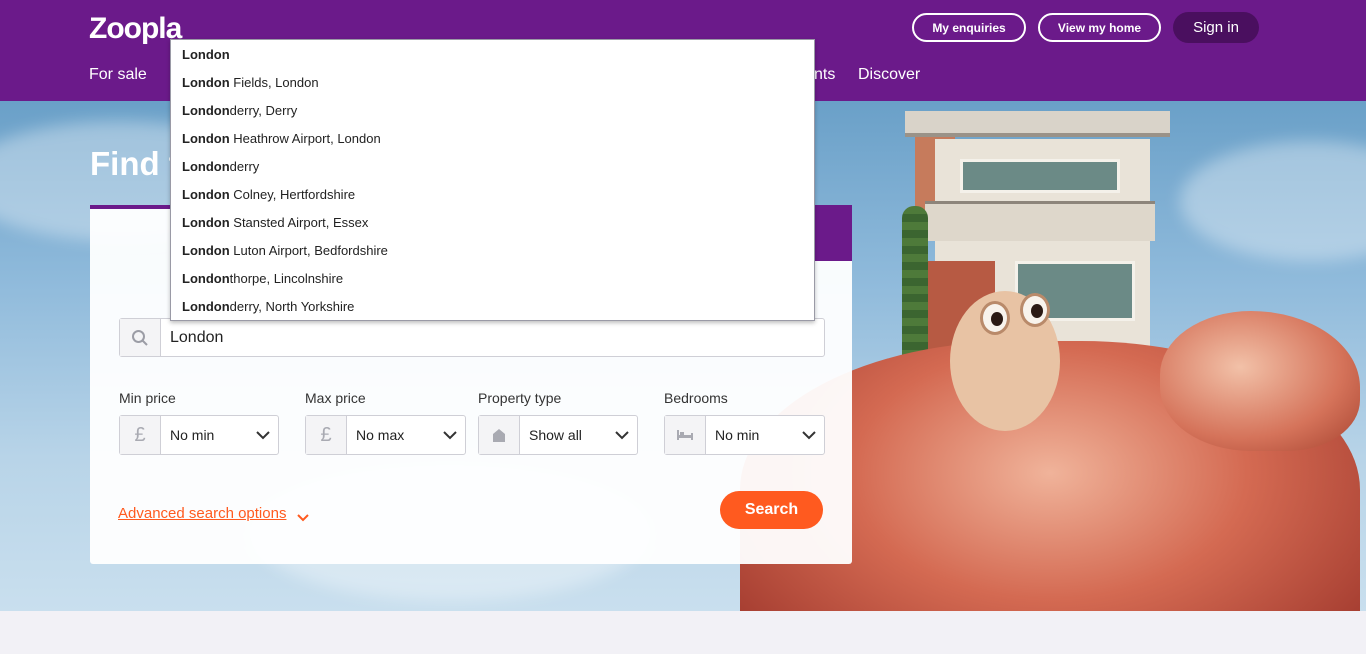 The image size is (1366, 654). I want to click on autocomplete-item: London Fields, London, so click(250, 82).